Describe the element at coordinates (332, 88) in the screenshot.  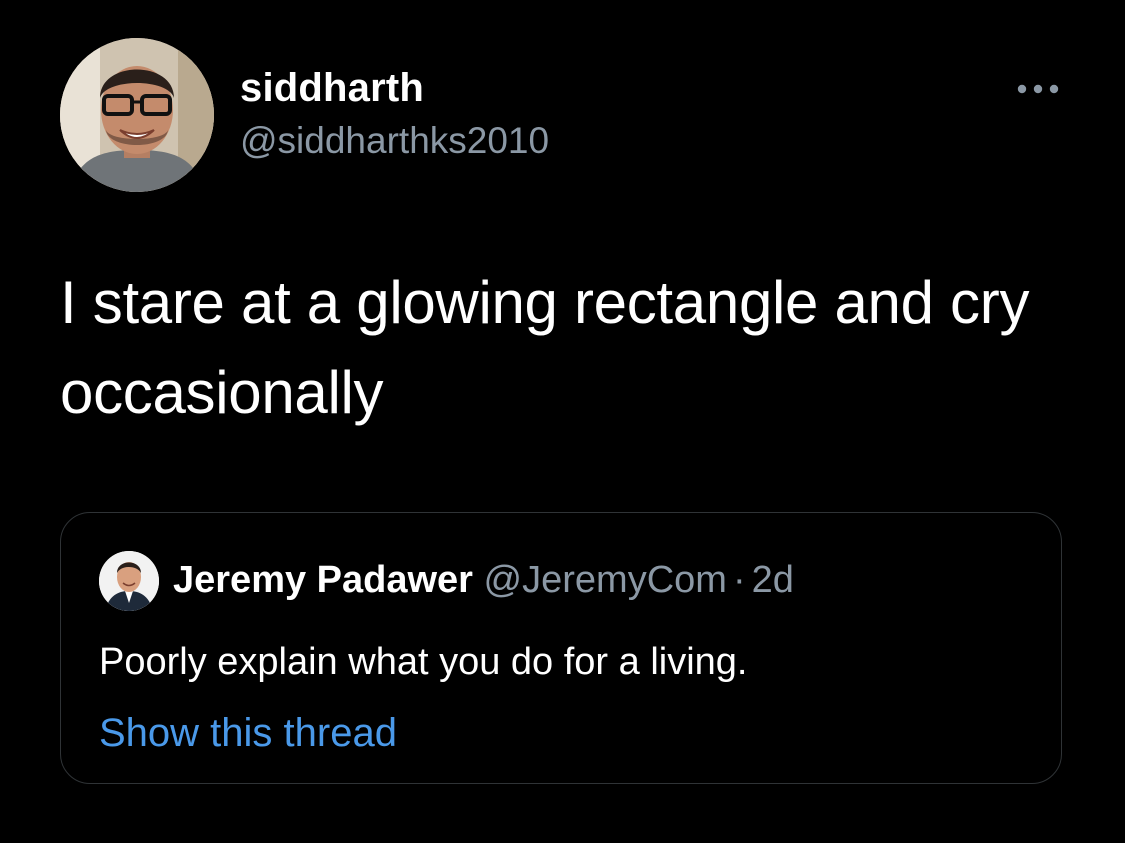
I see `author-display-name: siddharth` at that location.